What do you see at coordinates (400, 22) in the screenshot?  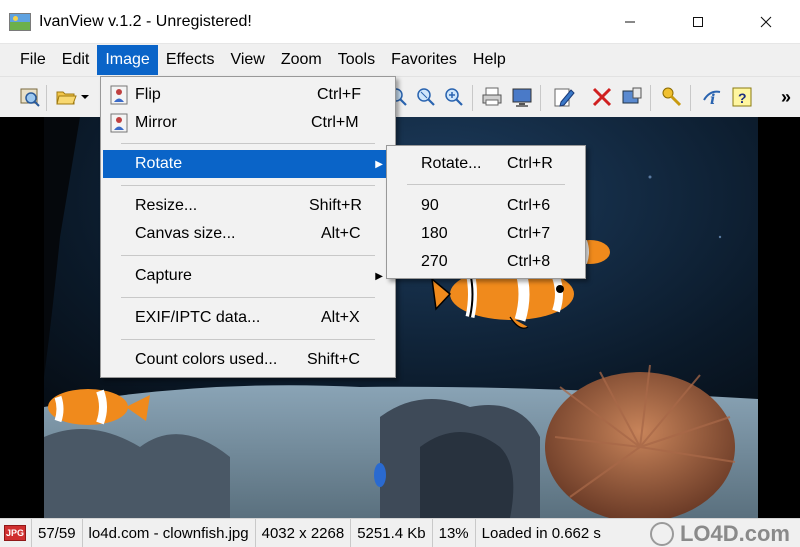 I see `title-bar: IvanView v.1.2 - Unregistered!` at bounding box center [400, 22].